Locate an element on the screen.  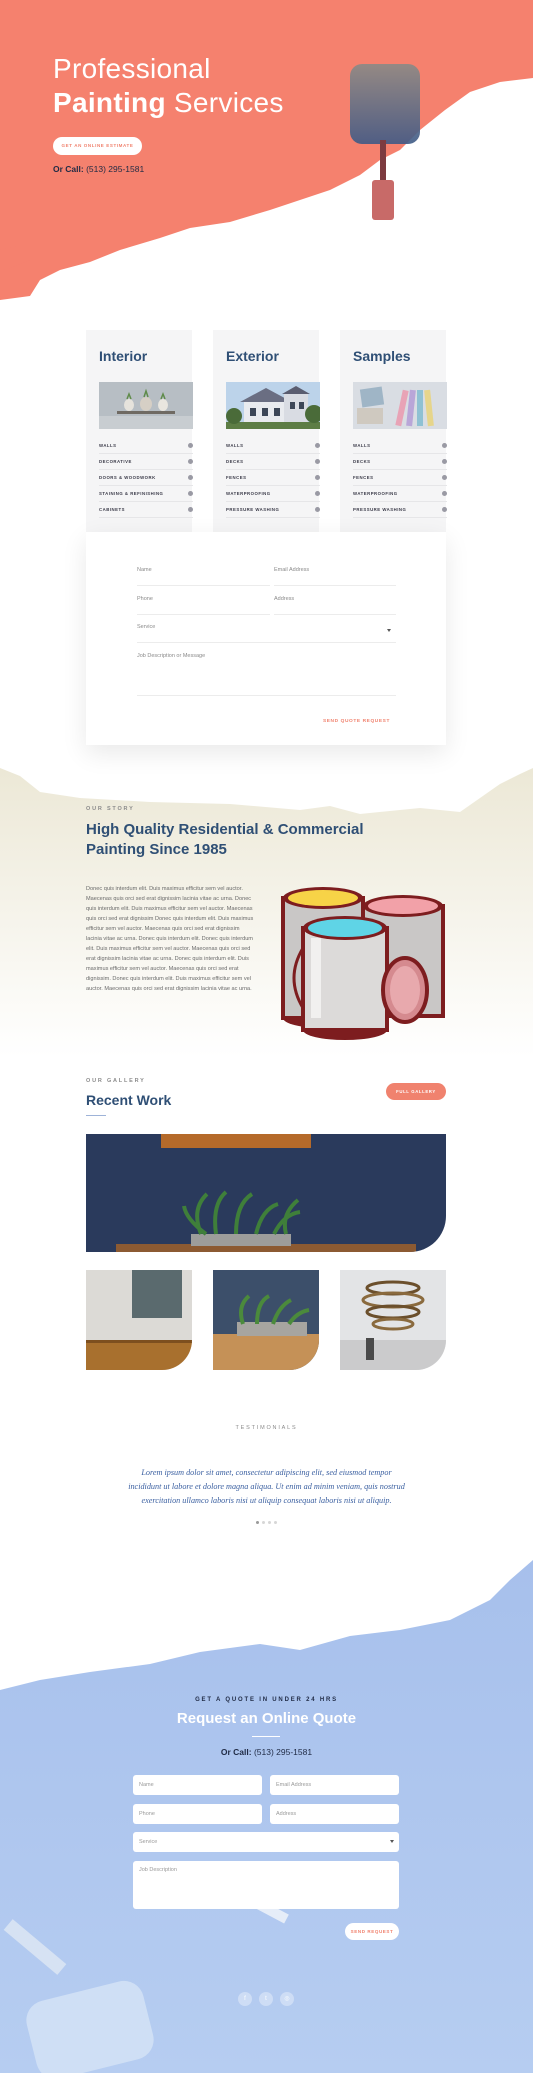
list-item-label: FENCES is located at coordinates (363, 477).